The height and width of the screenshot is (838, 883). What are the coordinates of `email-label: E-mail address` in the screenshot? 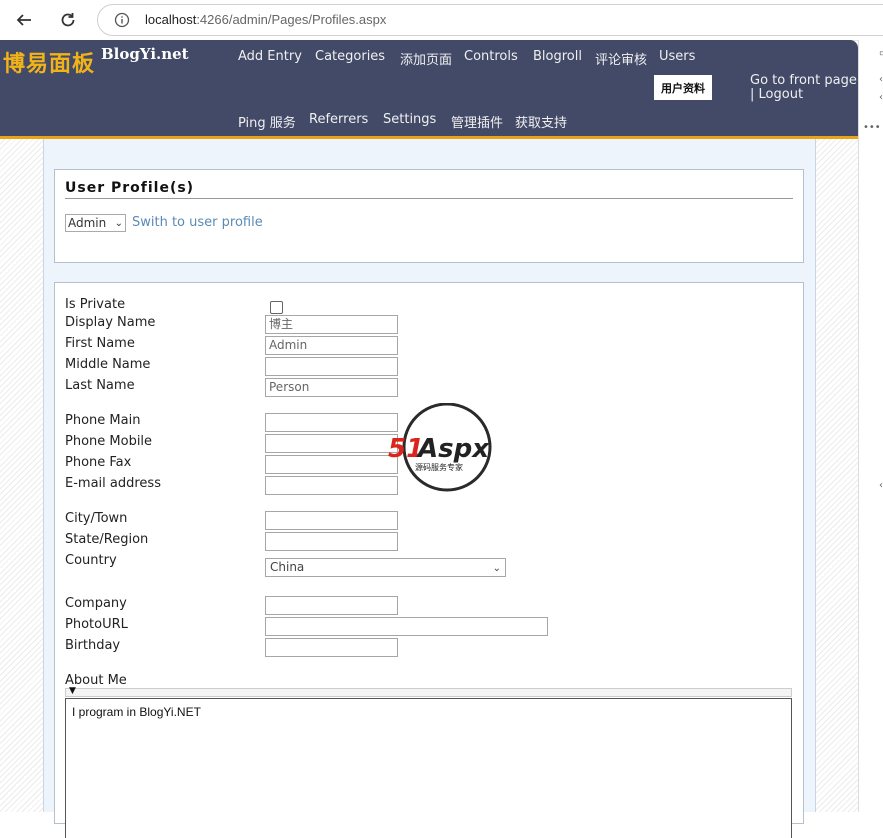 It's located at (113, 483).